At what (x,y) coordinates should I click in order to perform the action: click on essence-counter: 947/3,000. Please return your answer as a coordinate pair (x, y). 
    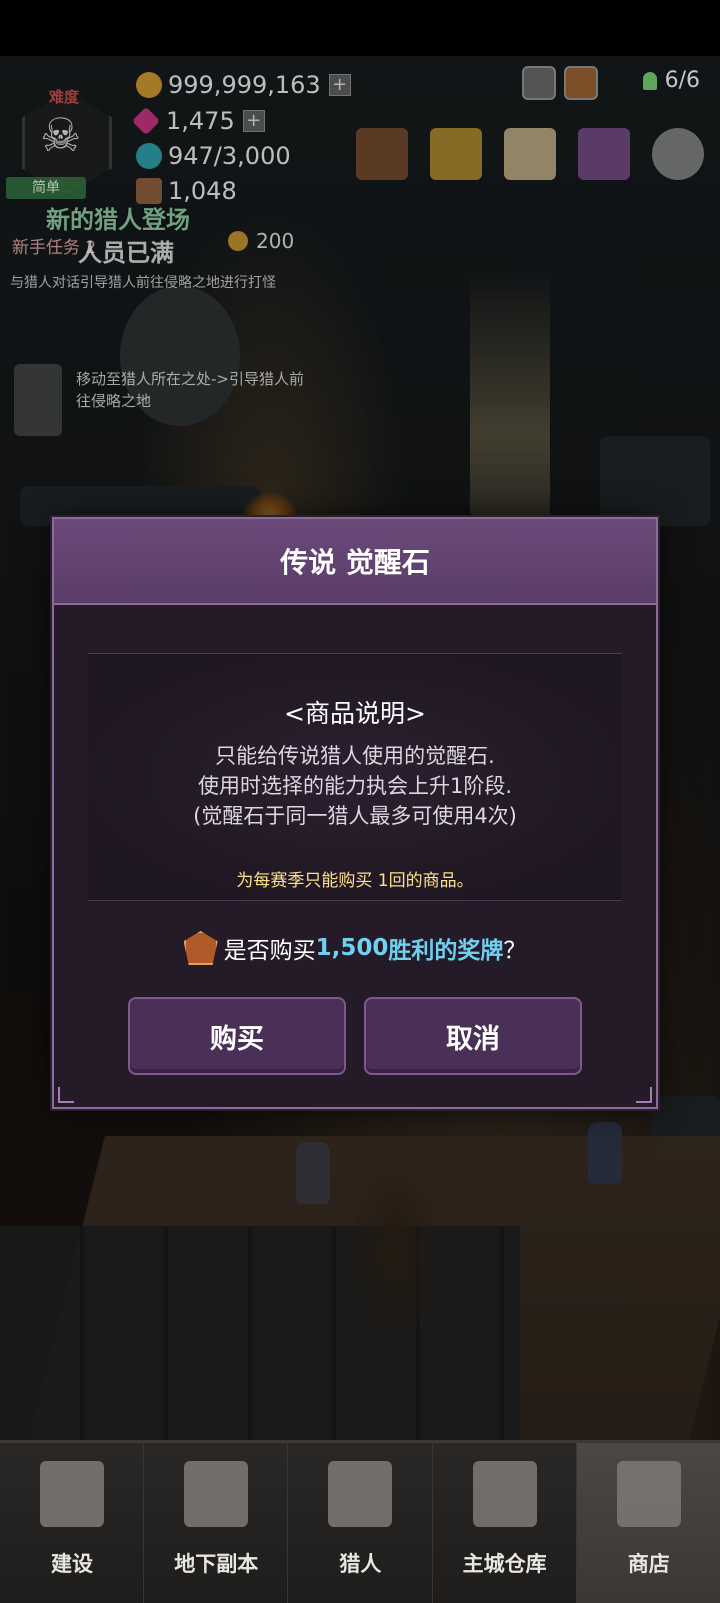
    Looking at the image, I should click on (213, 156).